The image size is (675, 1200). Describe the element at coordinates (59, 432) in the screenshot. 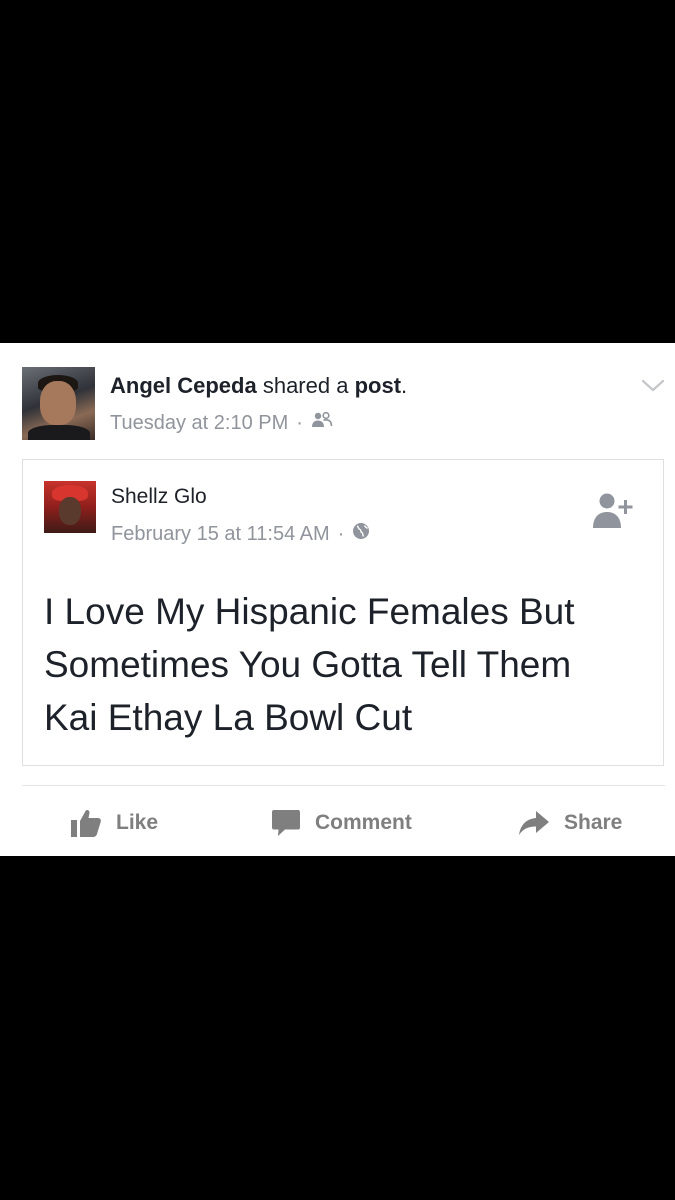

I see `avatar-shirt` at that location.